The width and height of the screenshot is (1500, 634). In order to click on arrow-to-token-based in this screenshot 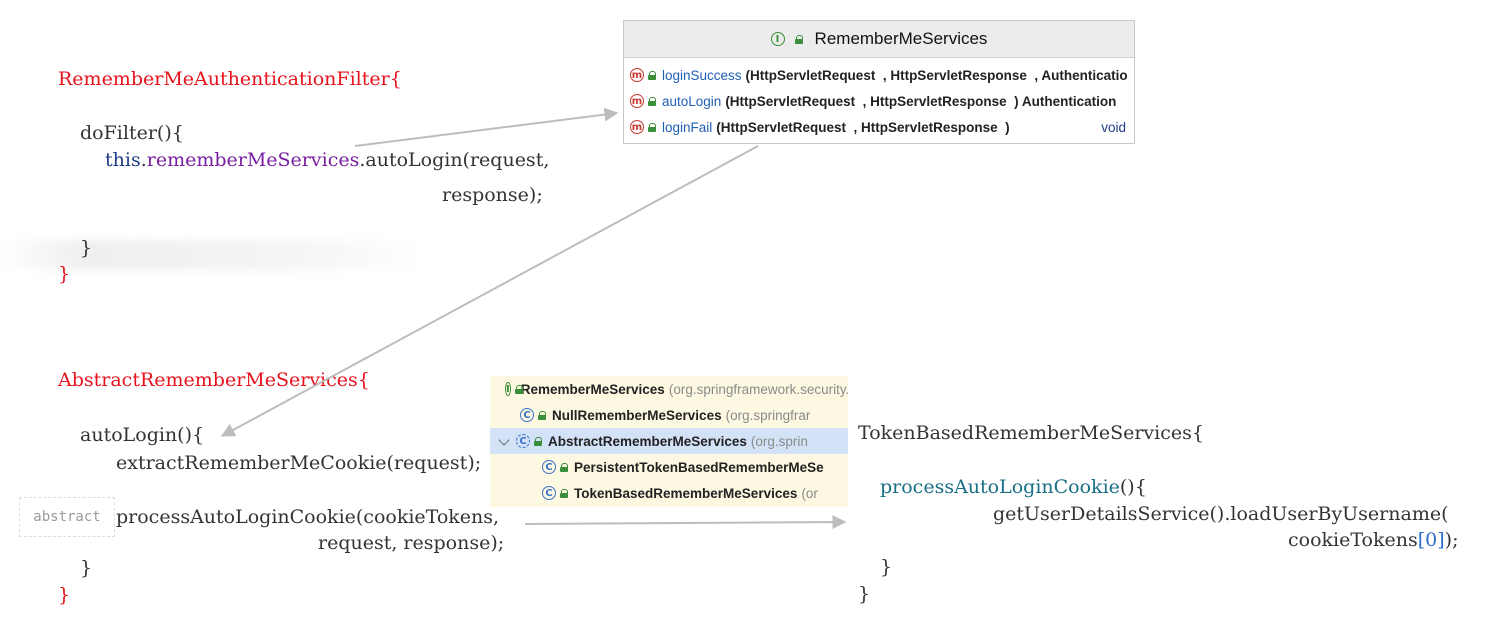, I will do `click(685, 522)`.